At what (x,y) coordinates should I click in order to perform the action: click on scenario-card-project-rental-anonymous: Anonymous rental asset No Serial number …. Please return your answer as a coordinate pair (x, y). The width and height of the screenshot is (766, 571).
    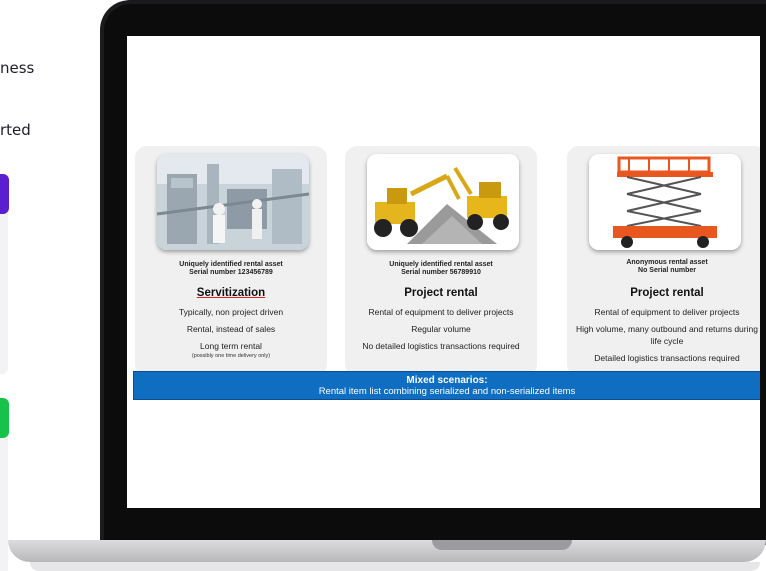
    Looking at the image, I should click on (663, 261).